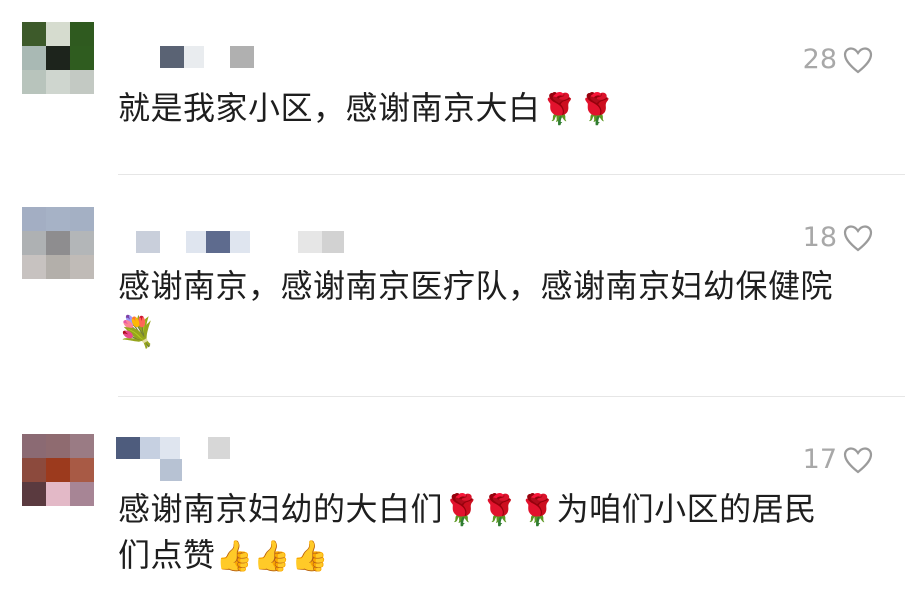 This screenshot has height=601, width=905. I want to click on like-count: 28, so click(819, 59).